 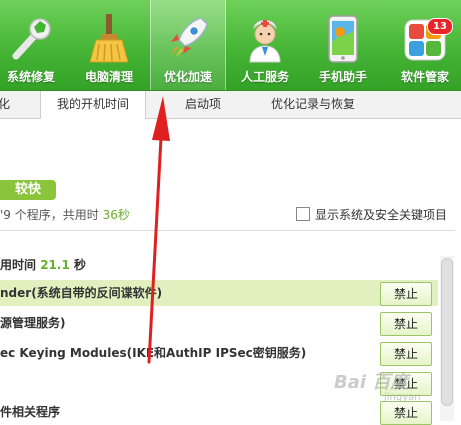 I want to click on rocket-icon, so click(x=189, y=37).